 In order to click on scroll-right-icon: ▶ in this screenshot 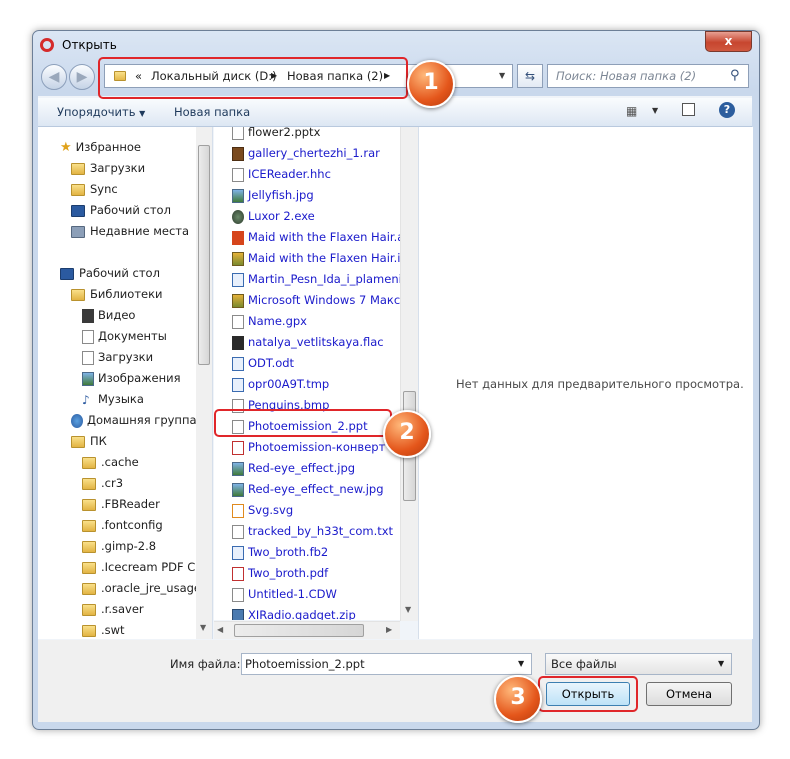, I will do `click(389, 629)`.